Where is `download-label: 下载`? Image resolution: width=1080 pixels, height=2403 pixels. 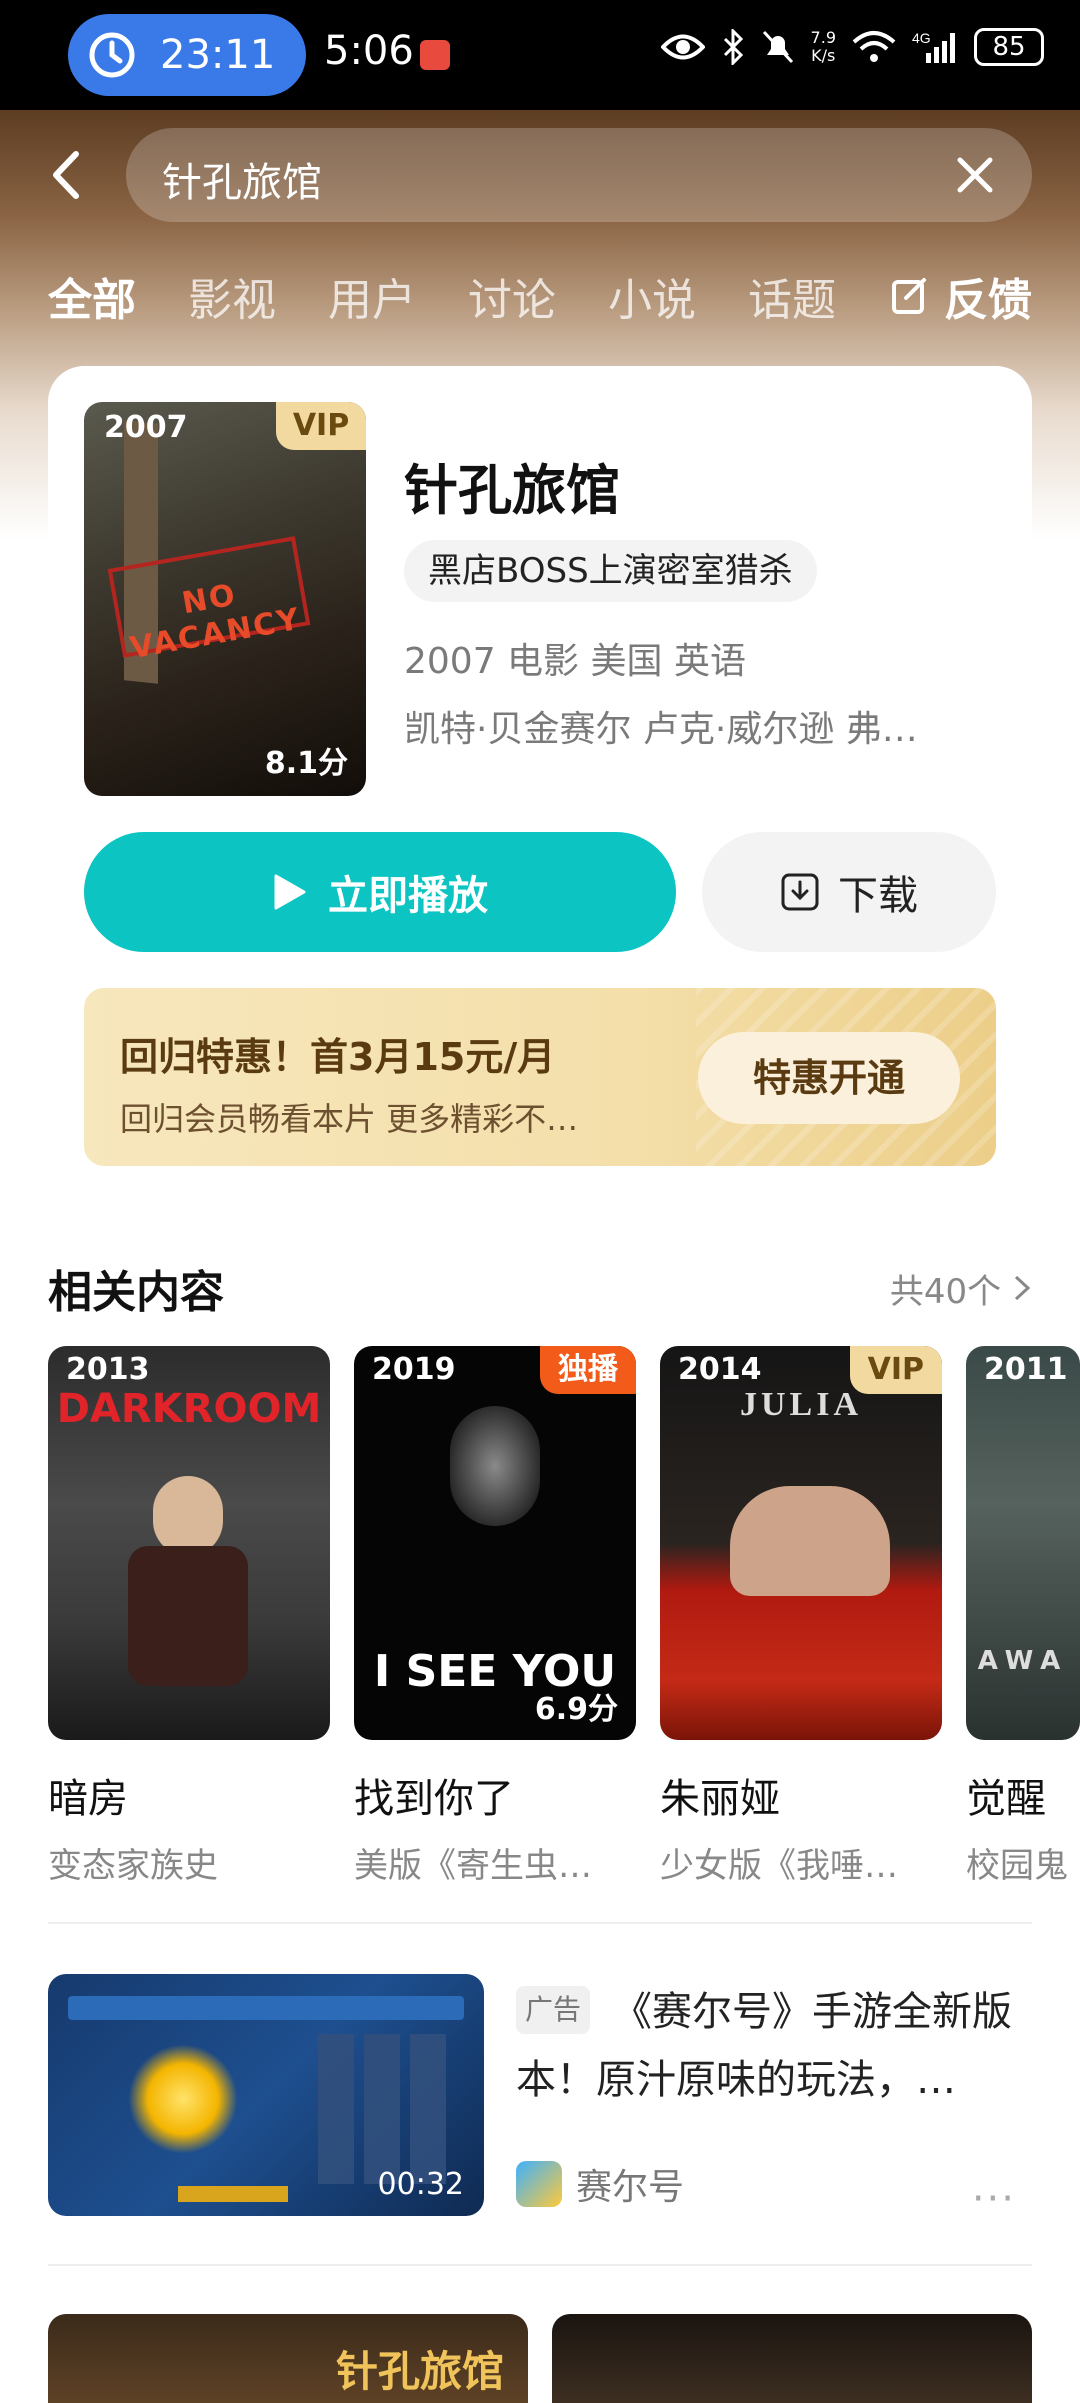
download-label: 下载 is located at coordinates (878, 896).